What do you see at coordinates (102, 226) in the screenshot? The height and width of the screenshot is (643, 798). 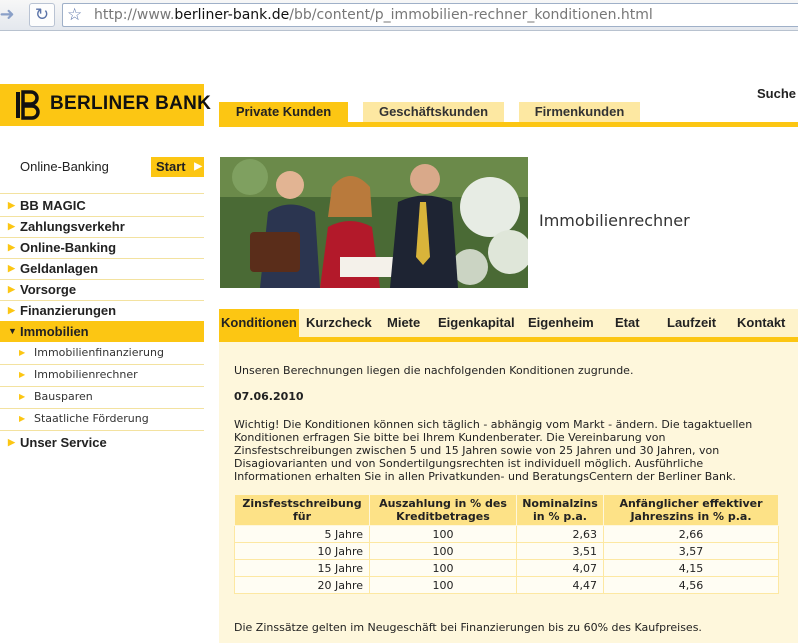 I see `sidebar-item-zahlungsverkehr: ▶ Zahlungsverkehr` at bounding box center [102, 226].